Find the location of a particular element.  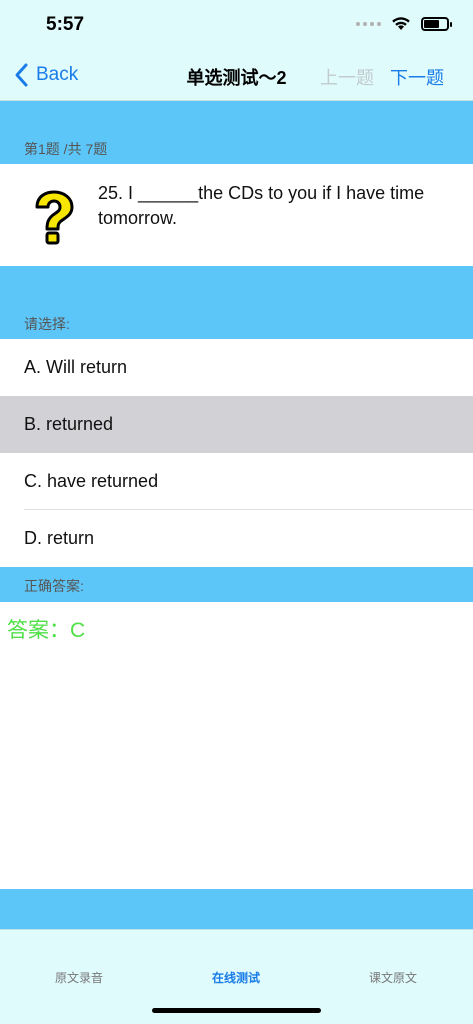

wifi-icon is located at coordinates (401, 23).